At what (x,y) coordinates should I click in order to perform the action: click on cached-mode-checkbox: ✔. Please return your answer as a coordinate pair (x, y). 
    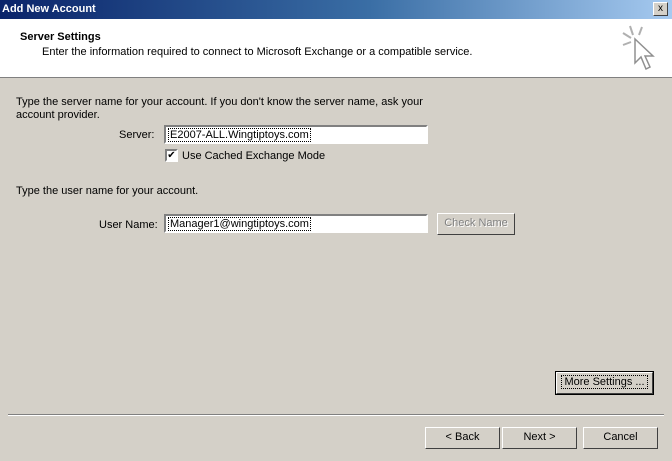
    Looking at the image, I should click on (171, 155).